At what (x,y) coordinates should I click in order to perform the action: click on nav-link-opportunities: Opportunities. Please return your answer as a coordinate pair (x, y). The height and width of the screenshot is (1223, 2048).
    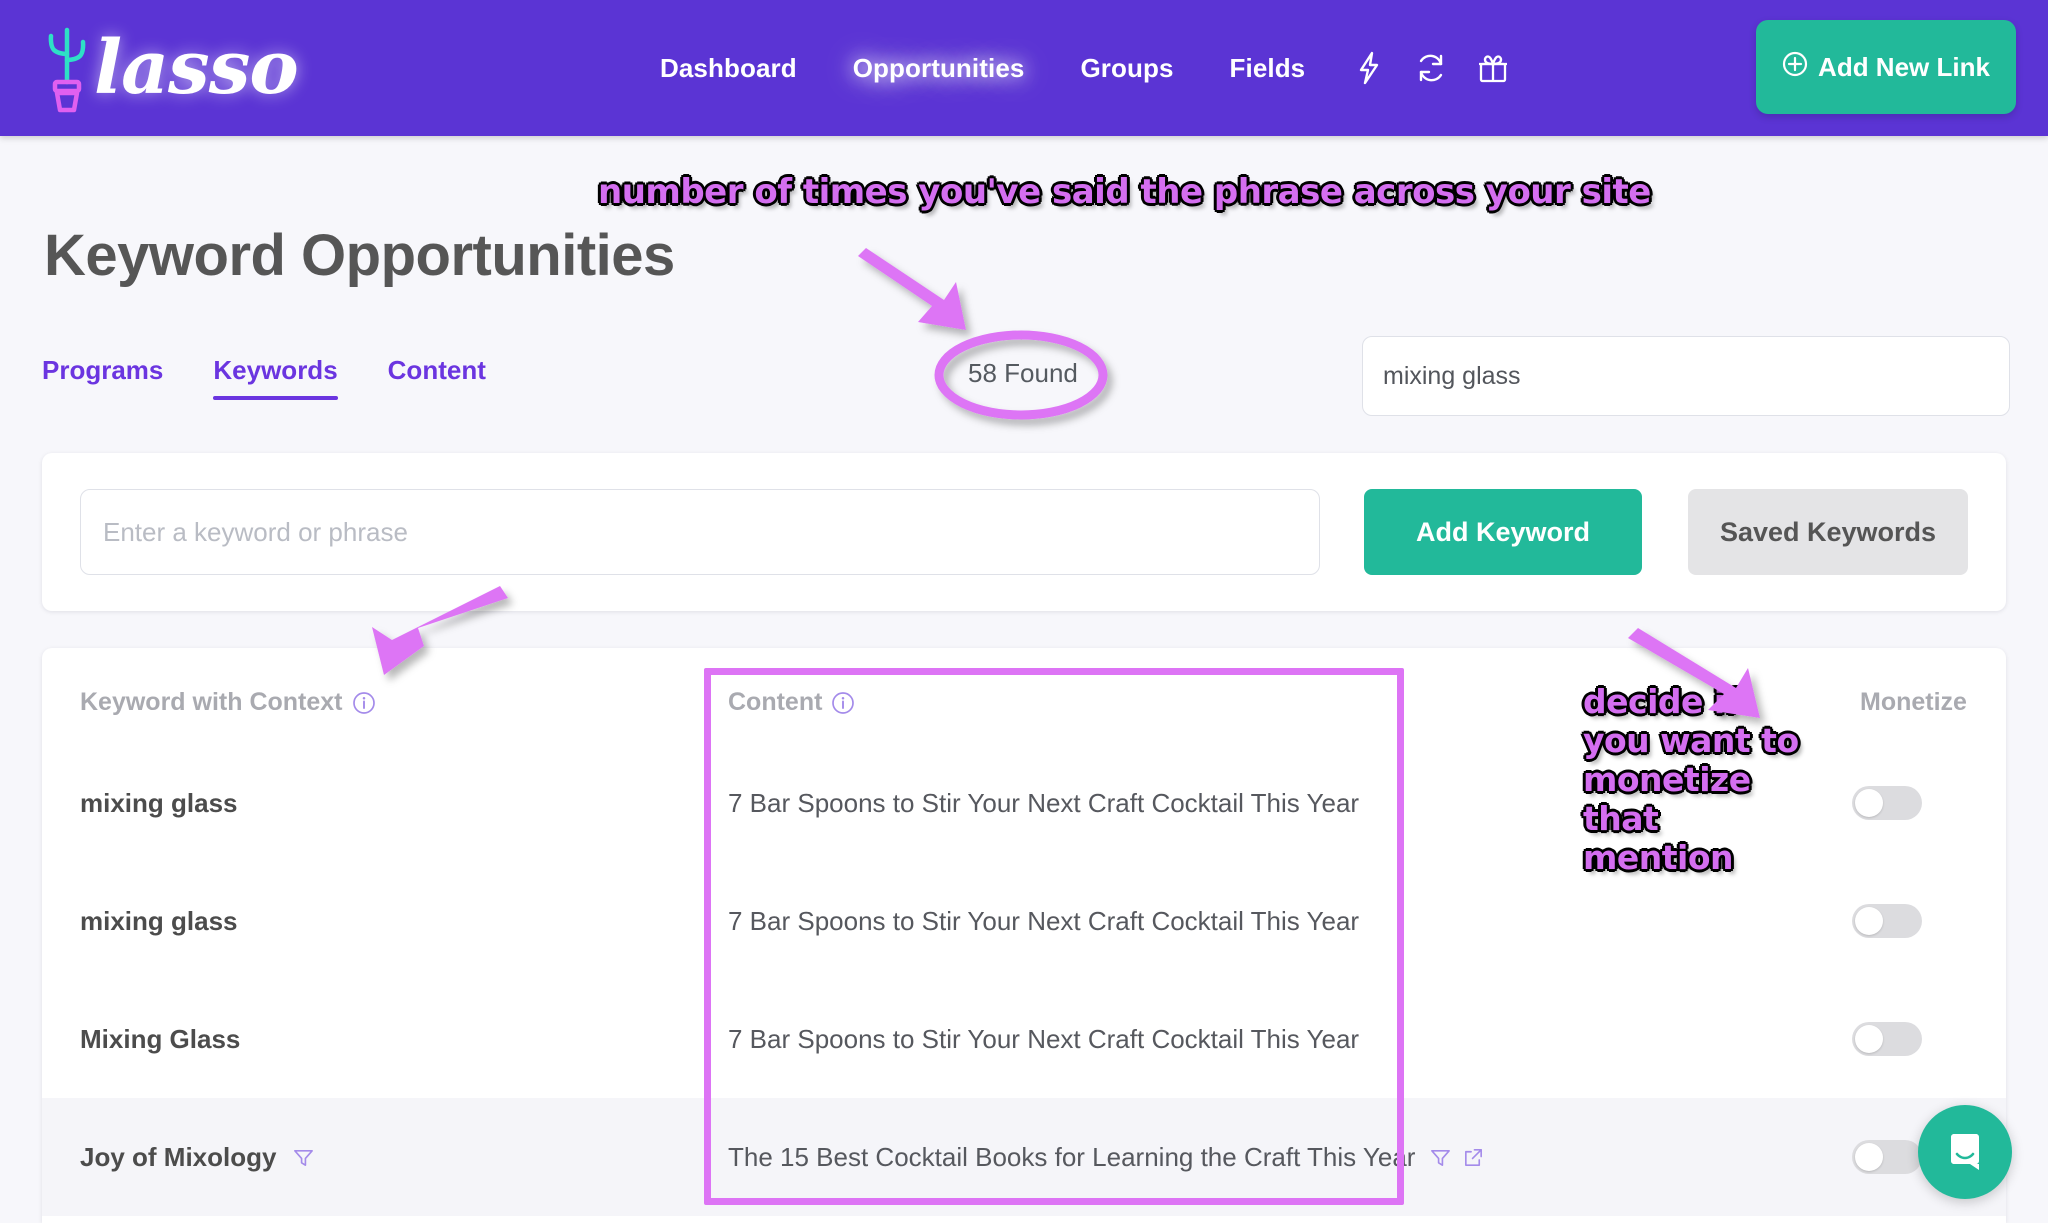
    Looking at the image, I should click on (939, 68).